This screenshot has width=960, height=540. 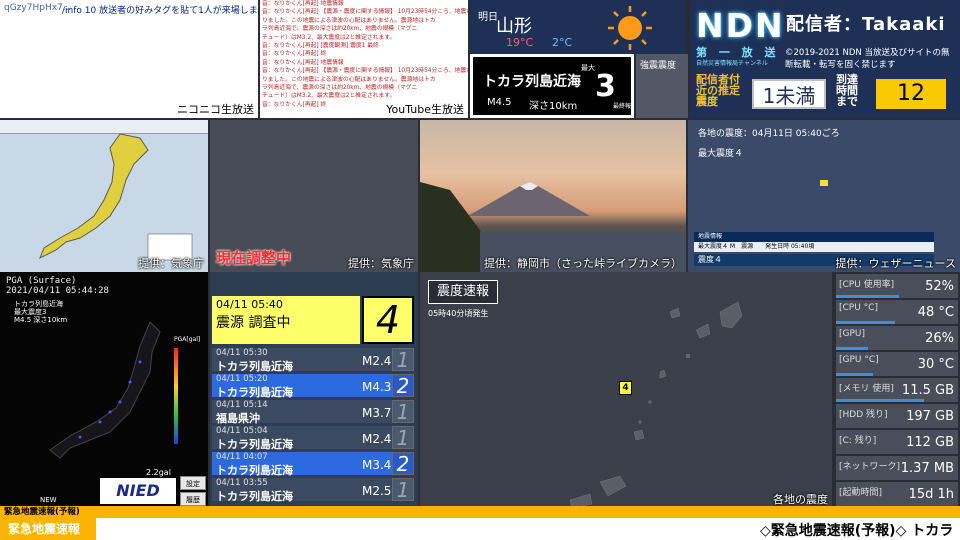 I want to click on ticker-label: 緊急地震速報, so click(x=48, y=529).